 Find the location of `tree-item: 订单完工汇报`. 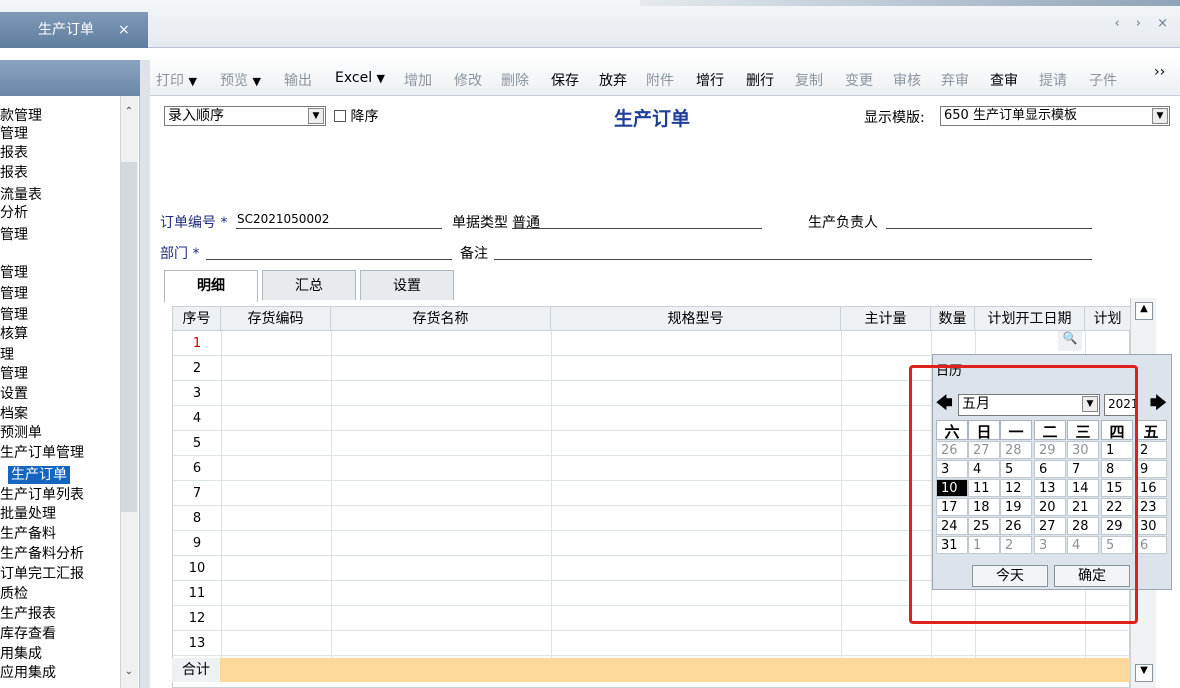

tree-item: 订单完工汇报 is located at coordinates (42, 574).